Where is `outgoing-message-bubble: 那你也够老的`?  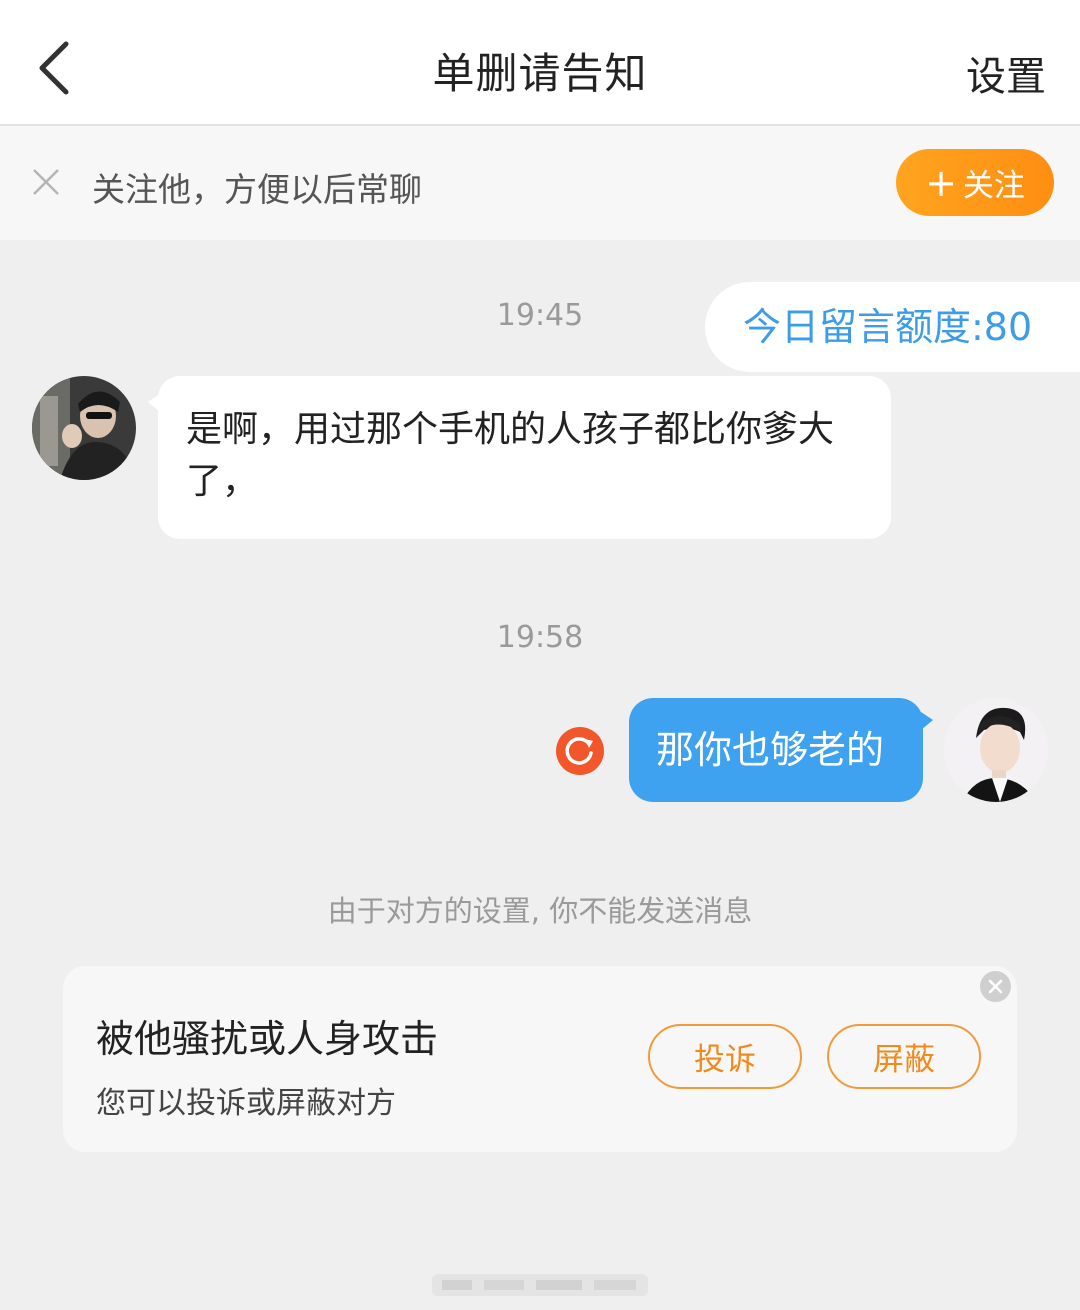 outgoing-message-bubble: 那你也够老的 is located at coordinates (781, 750).